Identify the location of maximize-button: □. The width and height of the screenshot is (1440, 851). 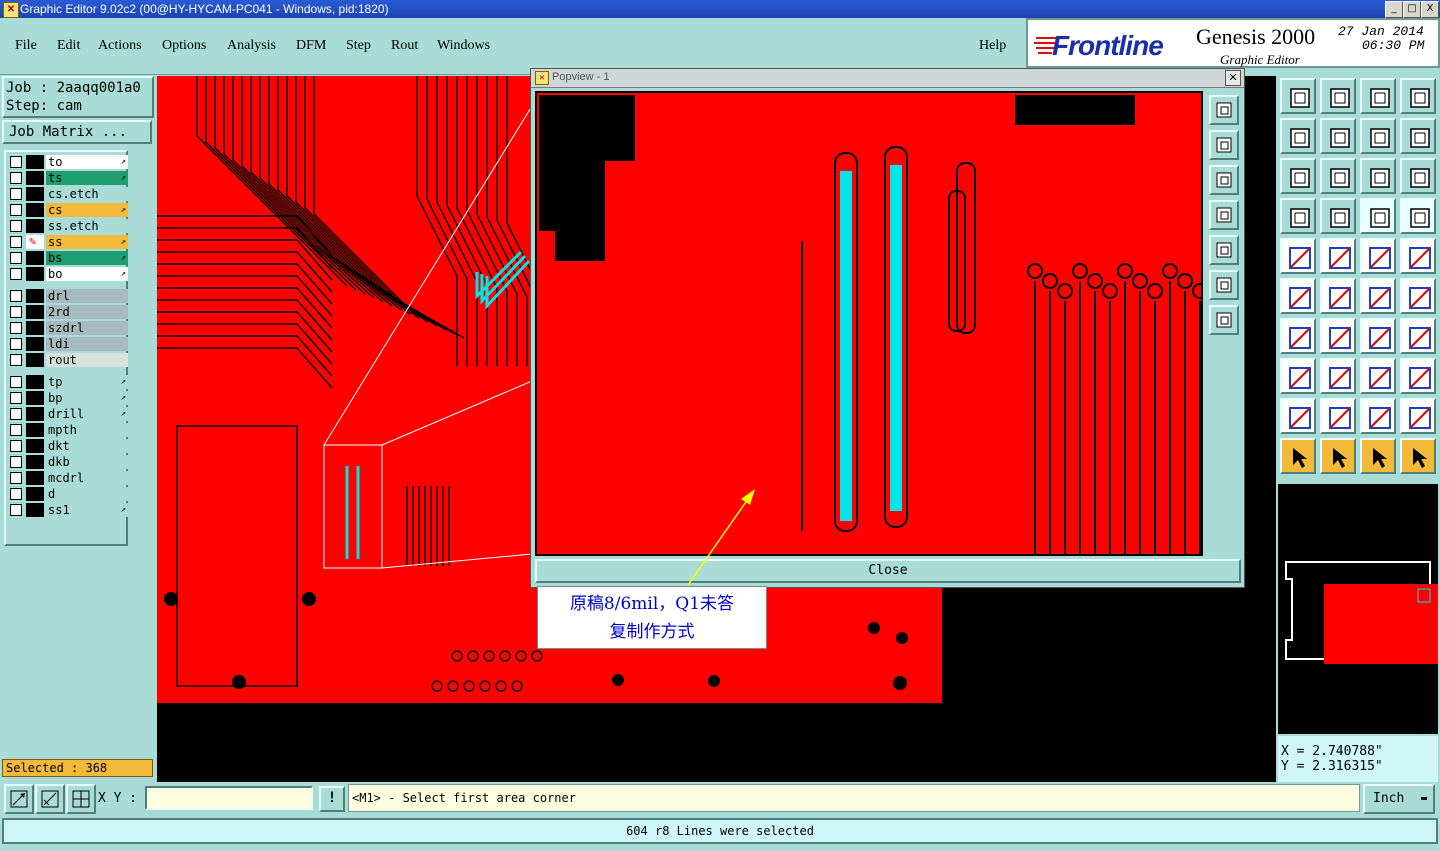
(1412, 9).